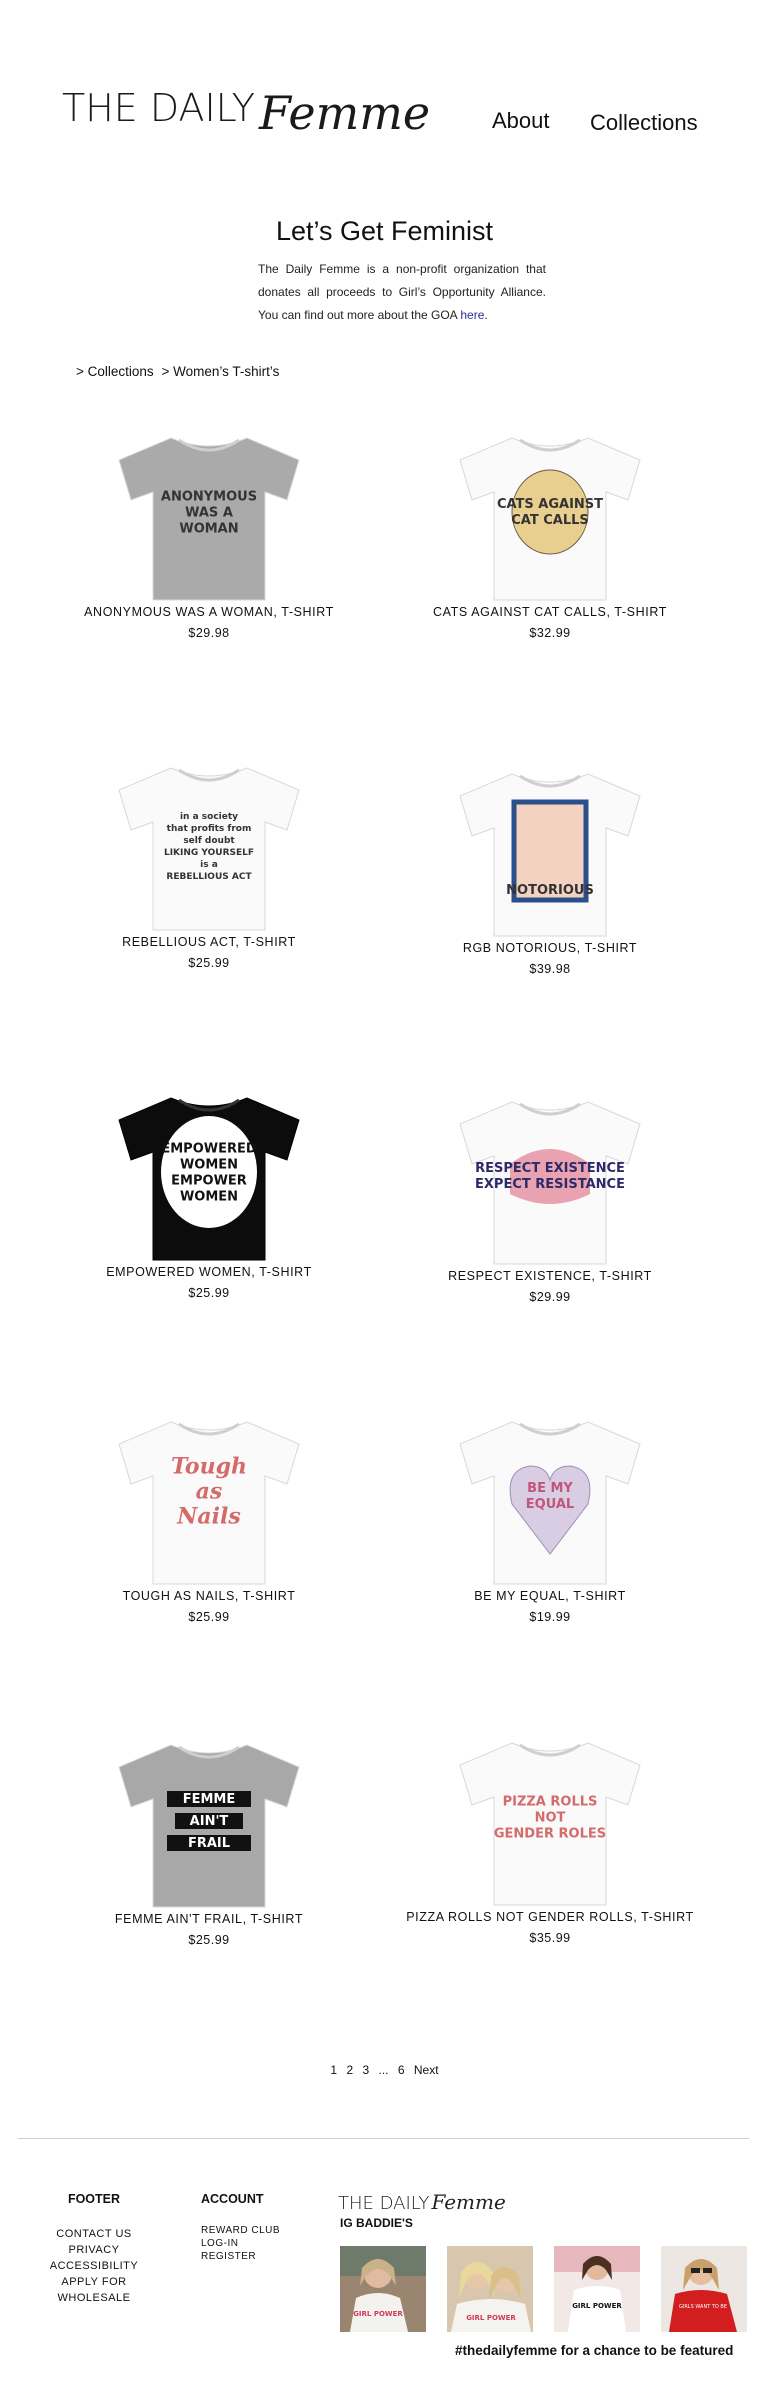  I want to click on ig-section-title: IG BADDIE'S, so click(376, 2223).